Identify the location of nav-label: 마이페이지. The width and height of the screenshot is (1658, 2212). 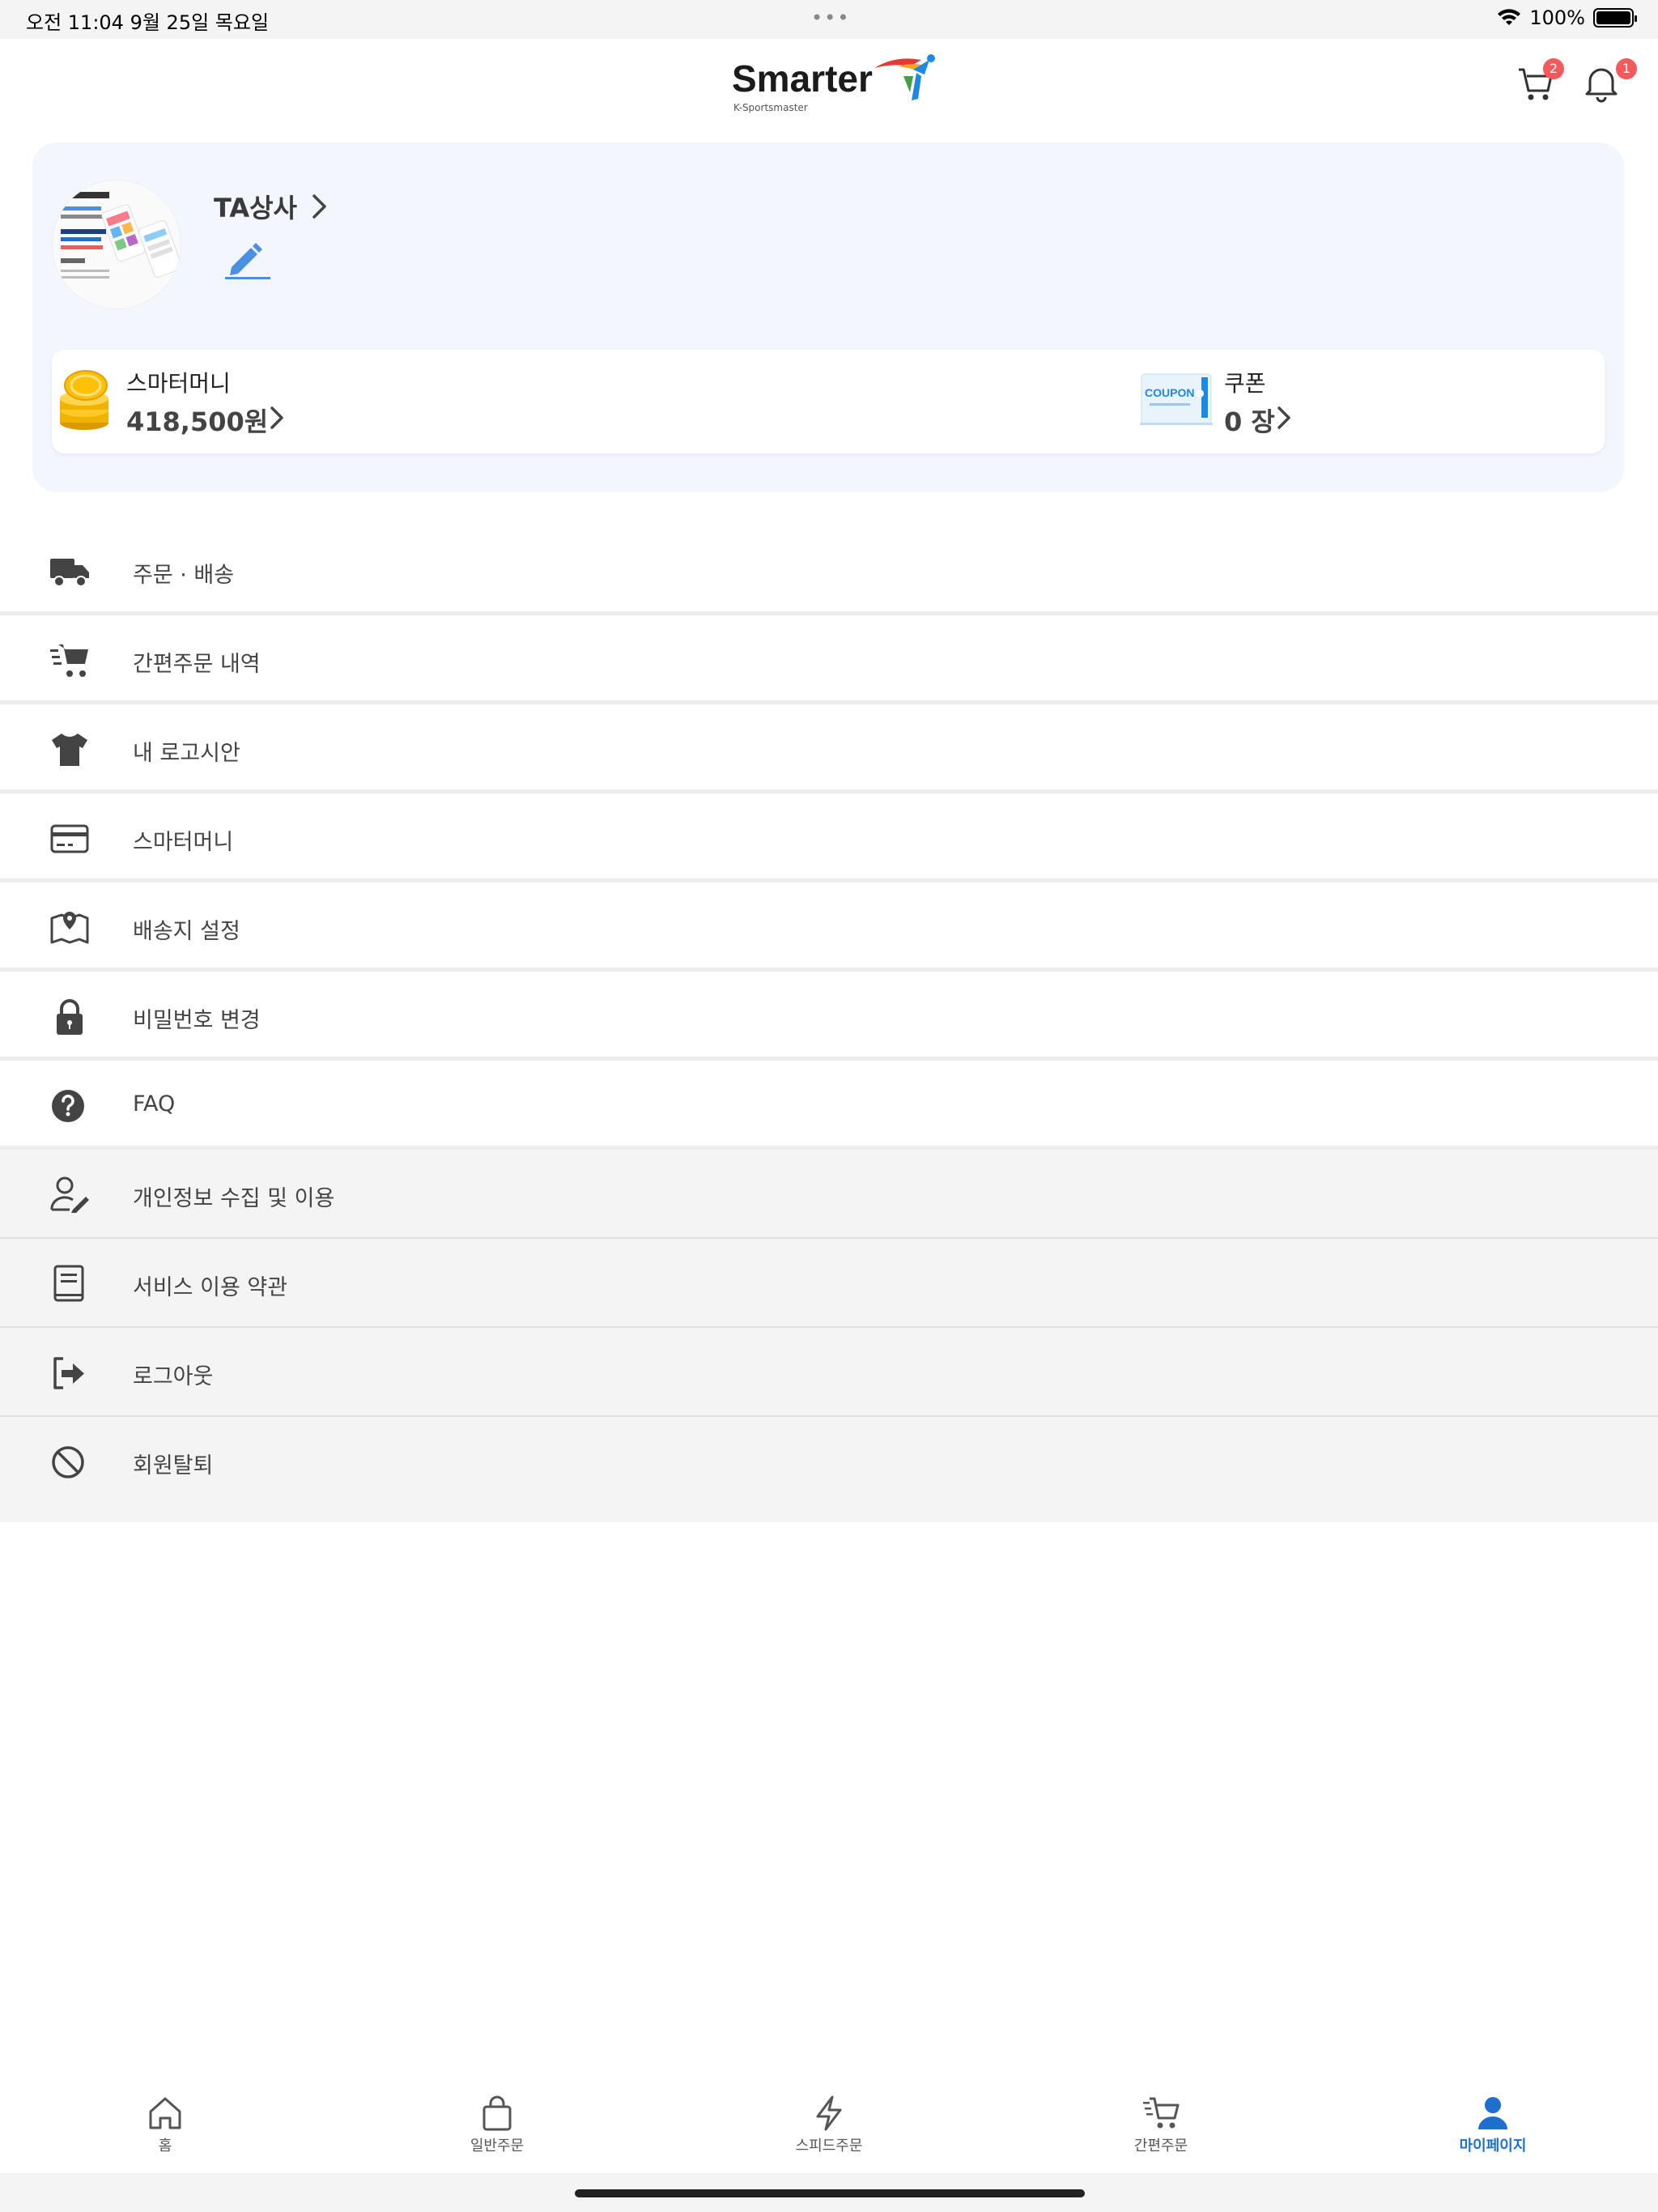
(1493, 2147).